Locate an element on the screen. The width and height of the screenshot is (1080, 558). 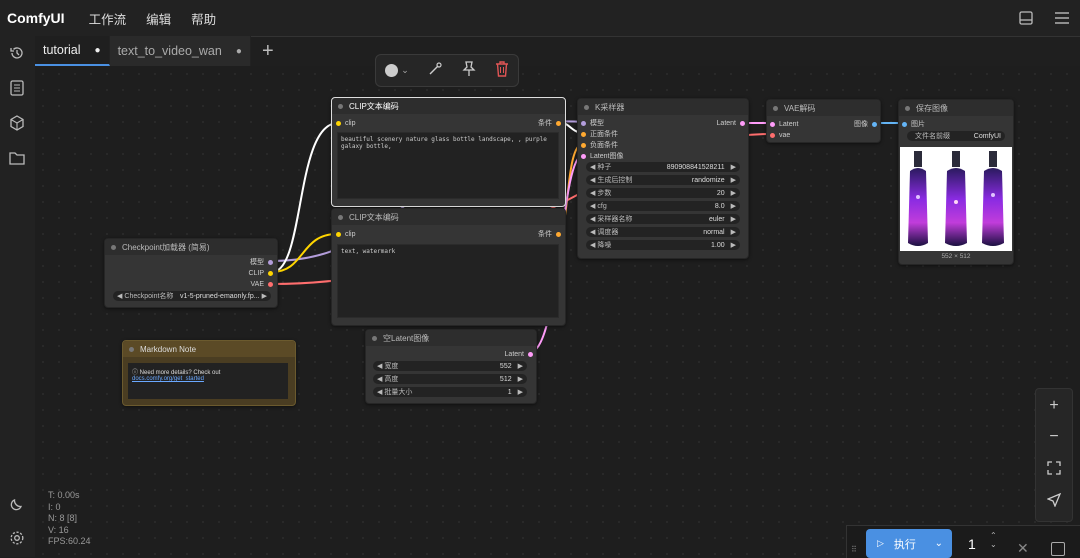
zoom-out-icon: − is located at coordinates (1054, 437).